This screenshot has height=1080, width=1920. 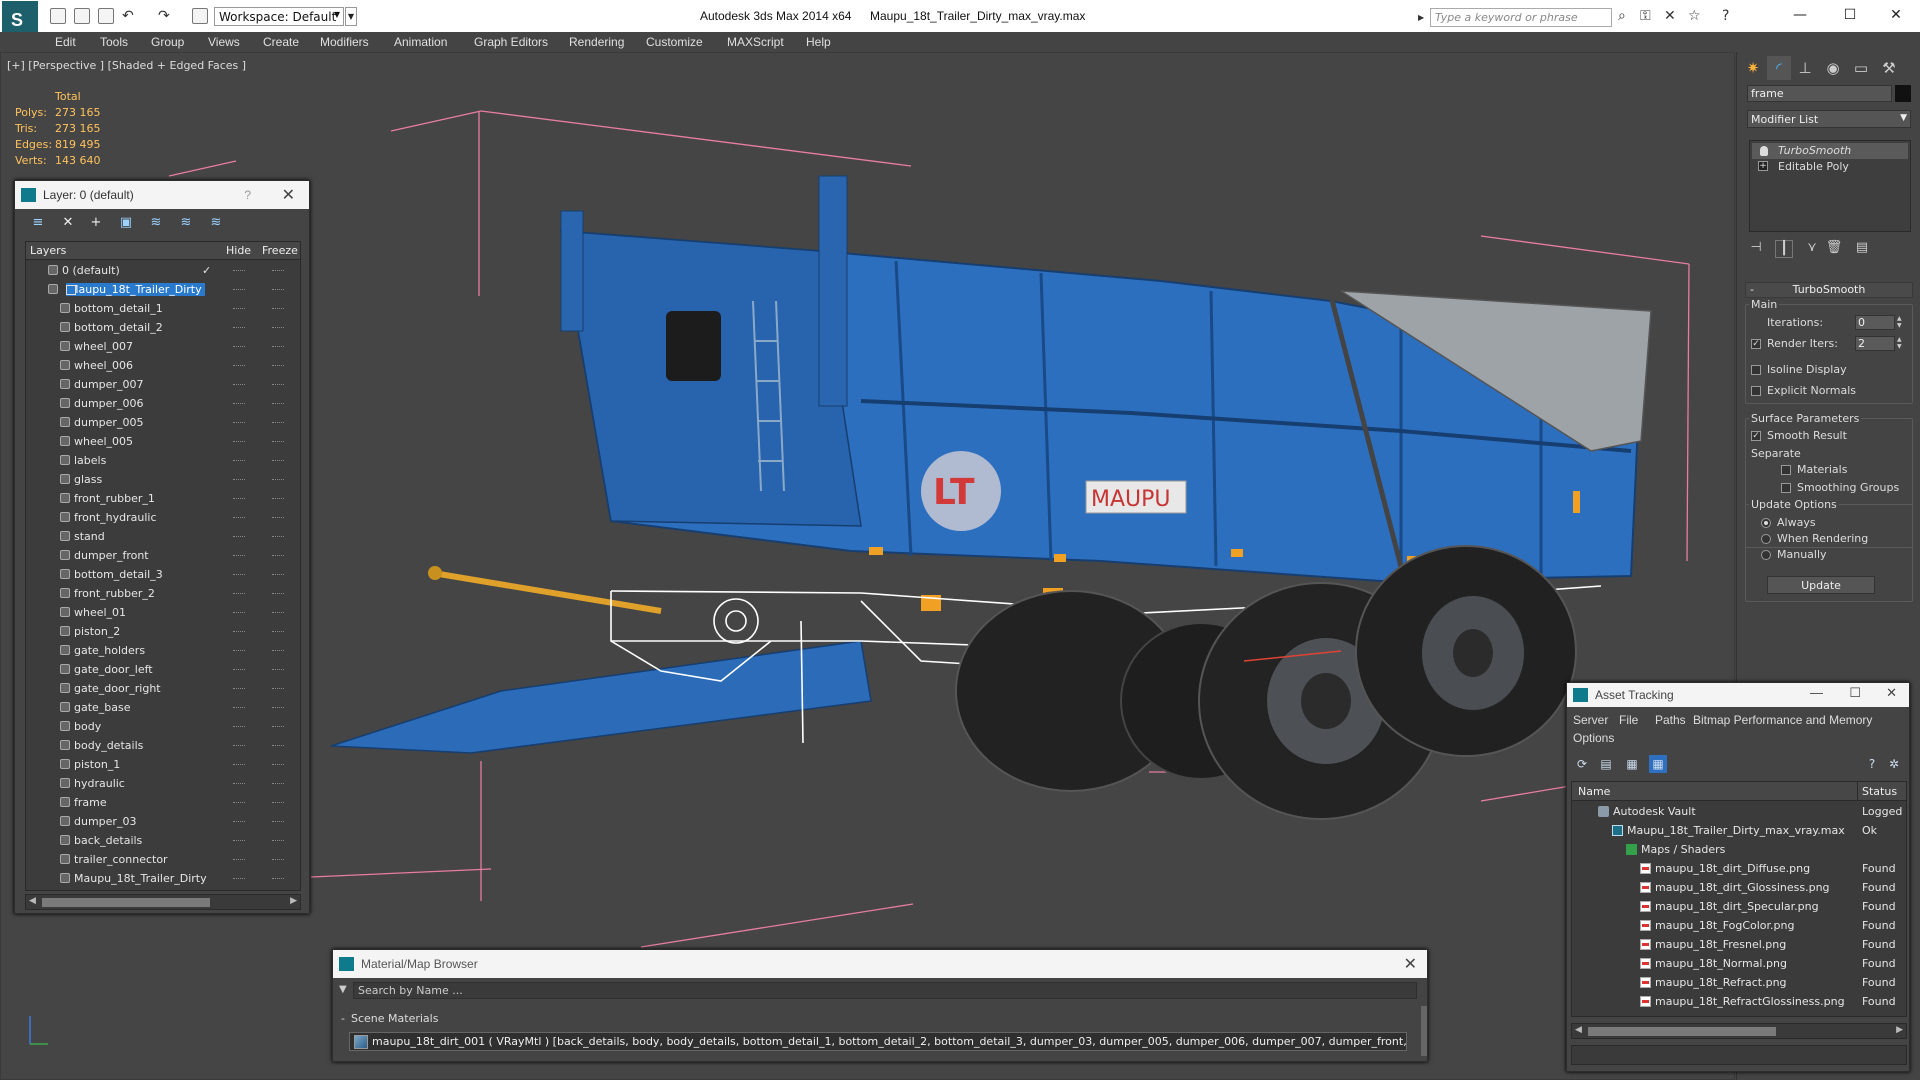 What do you see at coordinates (293, 901) in the screenshot?
I see `scroll-right-icon: ▶` at bounding box center [293, 901].